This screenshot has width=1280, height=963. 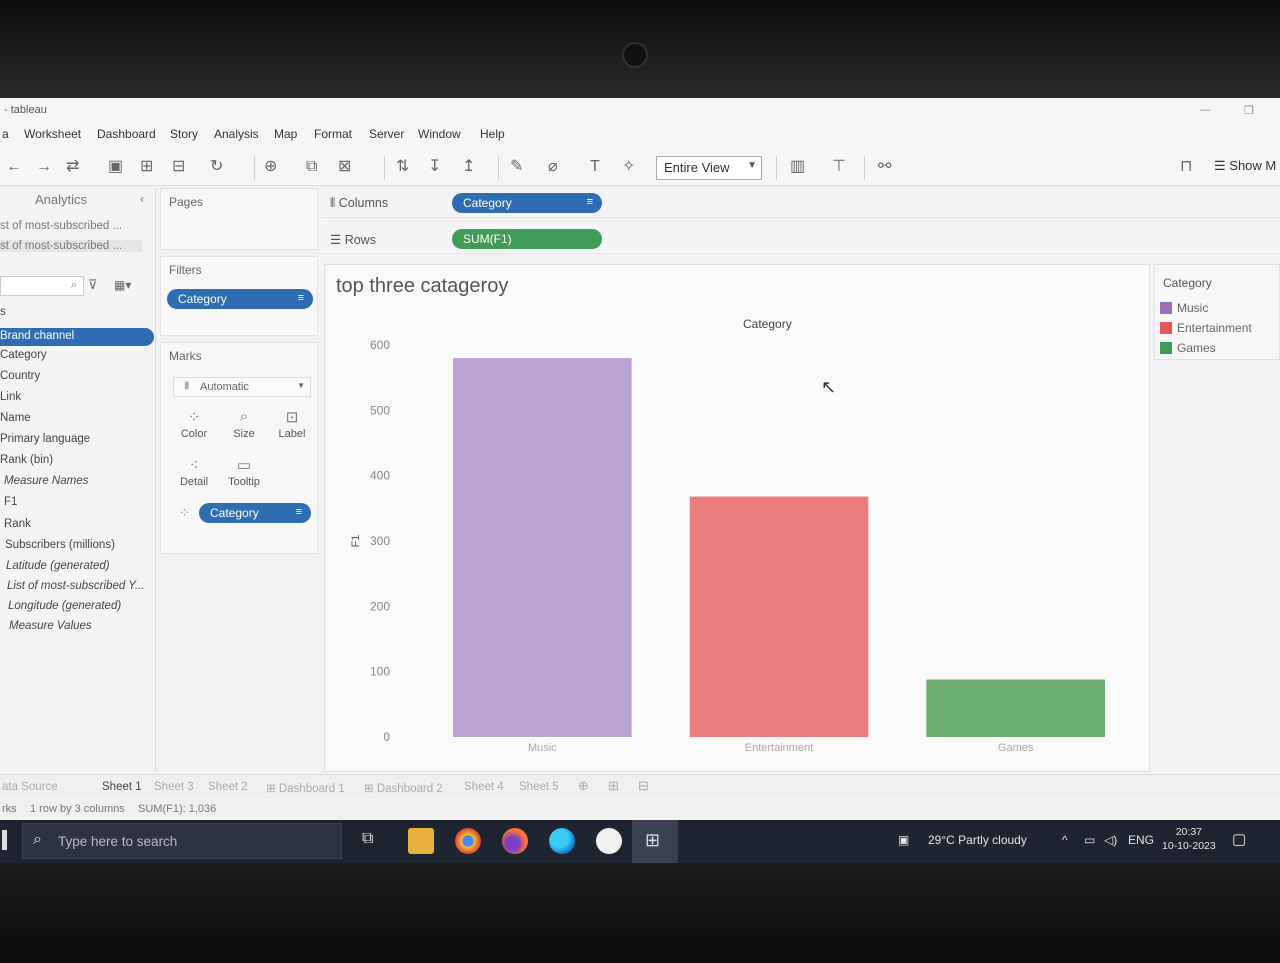 I want to click on field-country: Country, so click(x=20, y=376).